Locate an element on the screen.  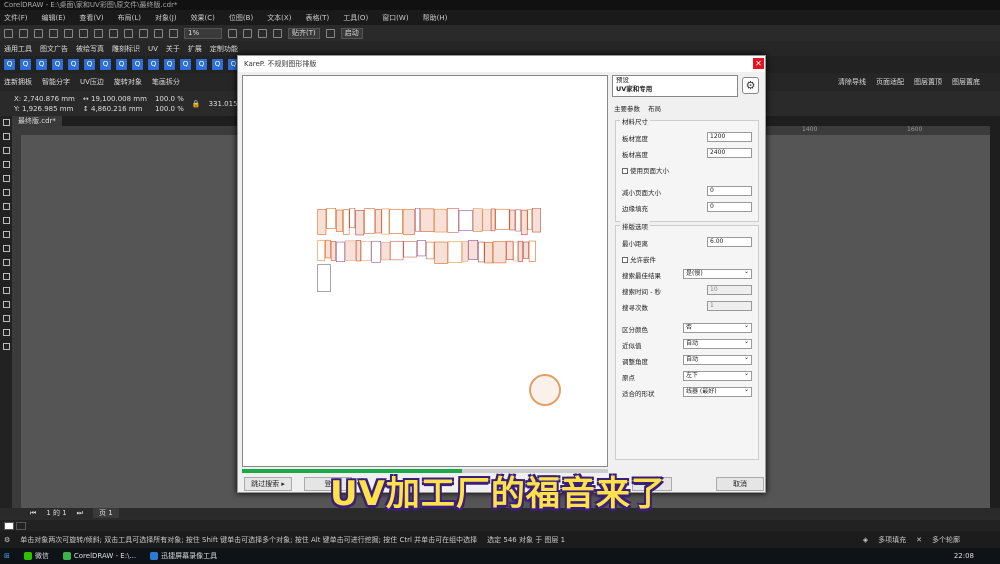
tab-document: 最终版.cdr* is located at coordinates (37, 121).